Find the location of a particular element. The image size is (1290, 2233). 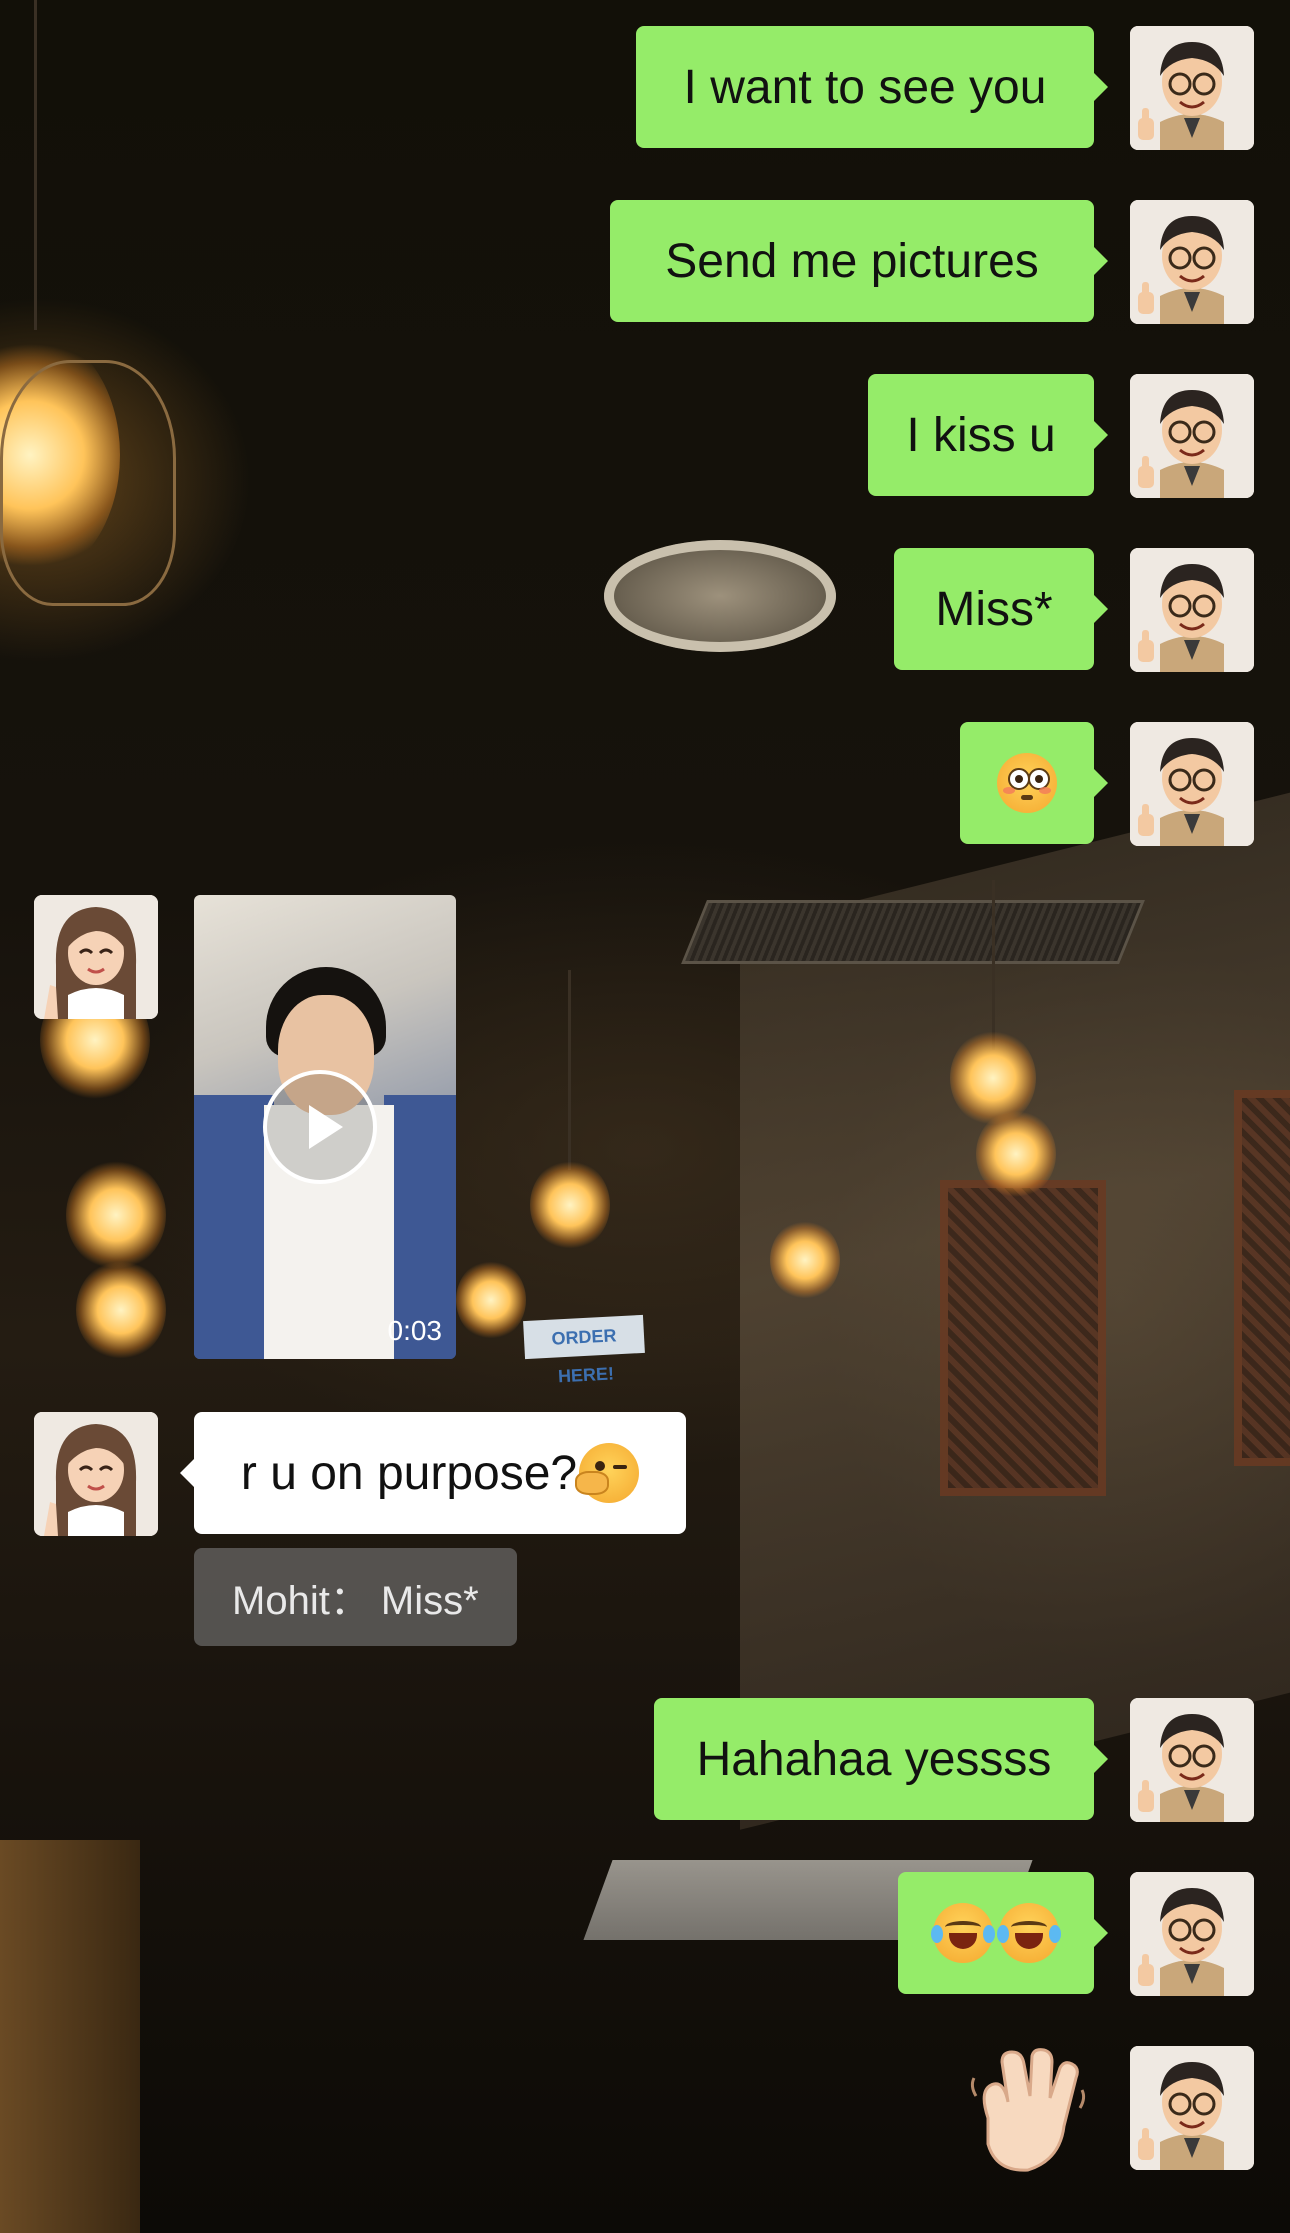

video-duration: 0:03 is located at coordinates (415, 1330).